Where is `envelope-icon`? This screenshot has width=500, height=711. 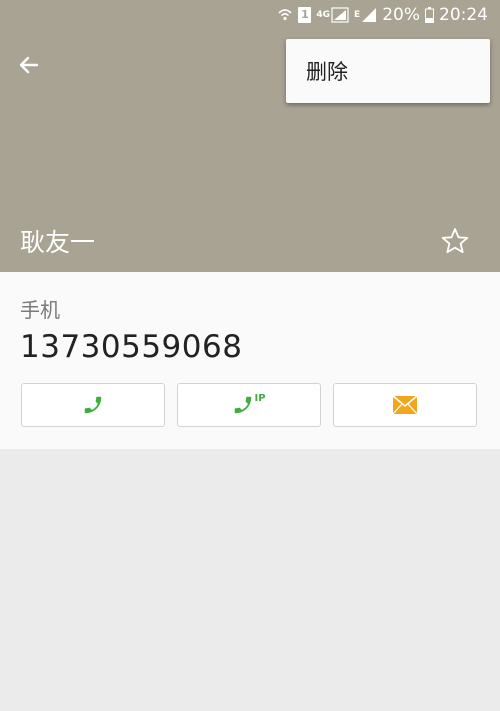
envelope-icon is located at coordinates (405, 405).